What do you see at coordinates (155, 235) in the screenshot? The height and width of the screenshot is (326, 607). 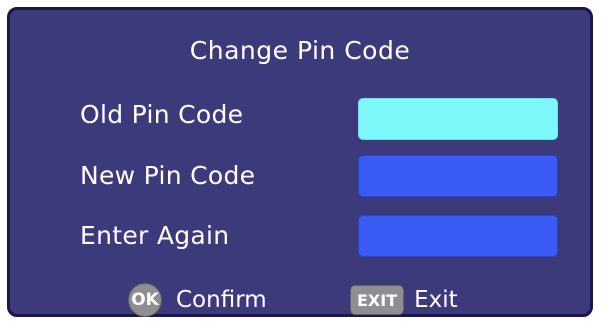 I see `enter-again-label: Enter Again` at bounding box center [155, 235].